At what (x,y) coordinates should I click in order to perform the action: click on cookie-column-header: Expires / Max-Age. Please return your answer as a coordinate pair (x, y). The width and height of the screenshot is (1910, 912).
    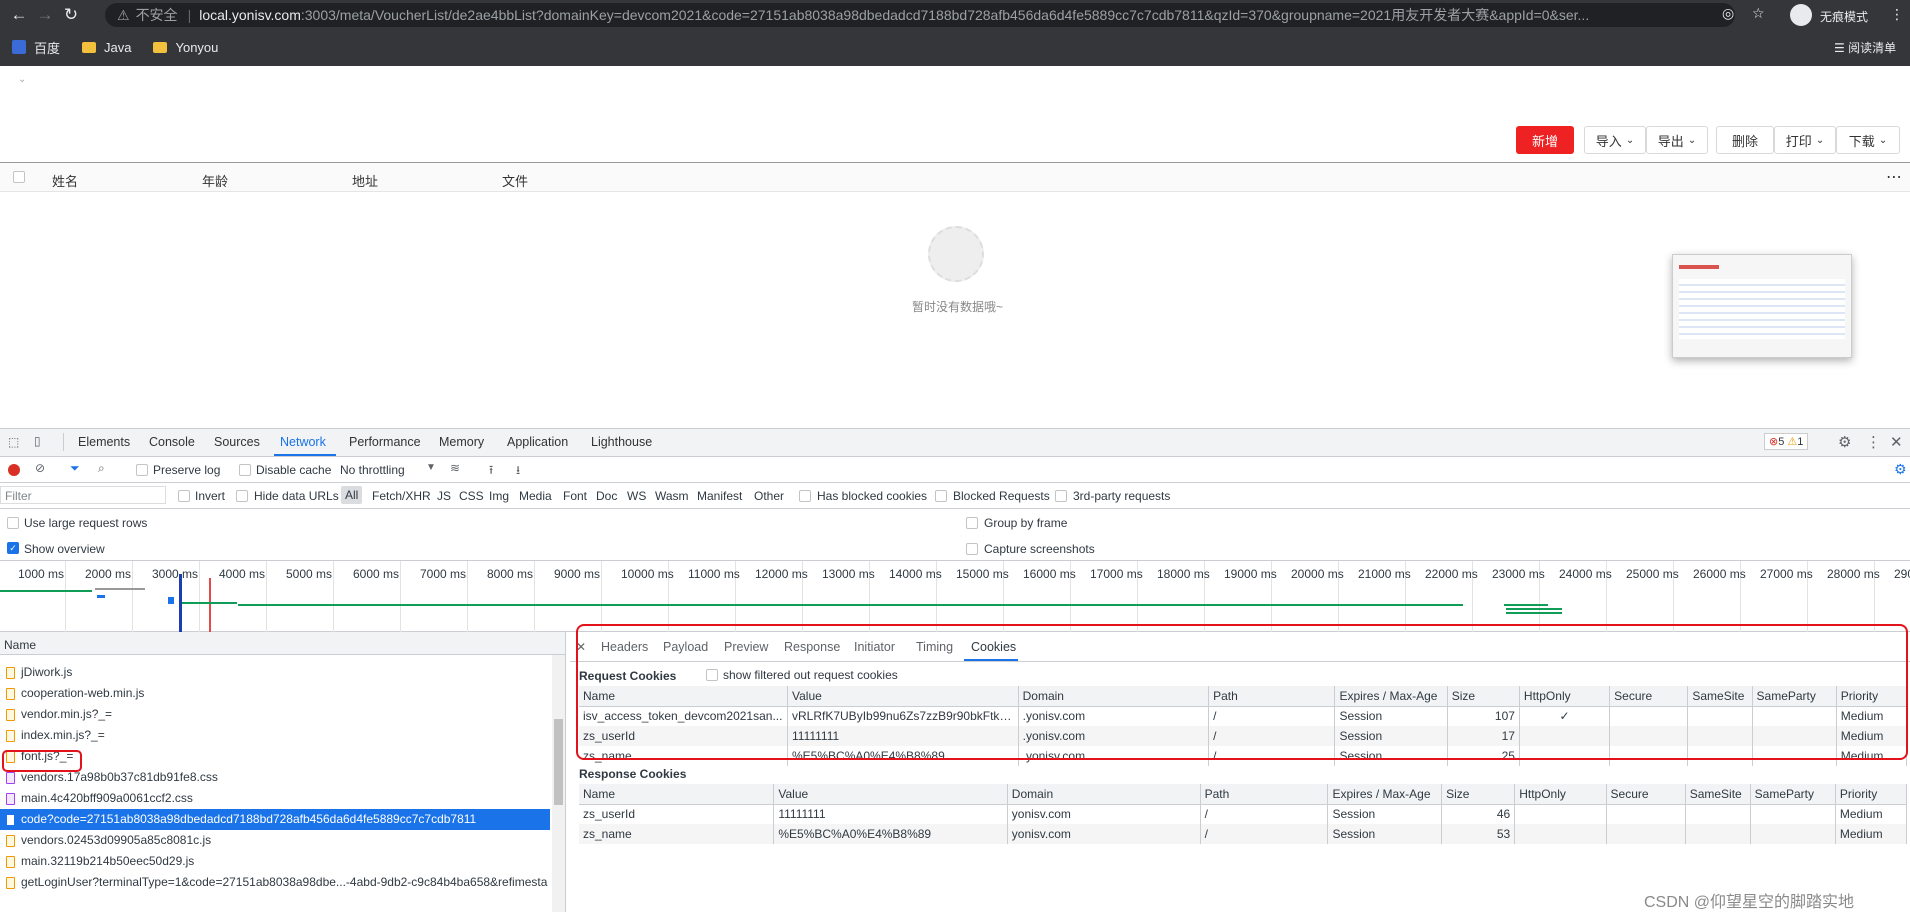
    Looking at the image, I should click on (1385, 794).